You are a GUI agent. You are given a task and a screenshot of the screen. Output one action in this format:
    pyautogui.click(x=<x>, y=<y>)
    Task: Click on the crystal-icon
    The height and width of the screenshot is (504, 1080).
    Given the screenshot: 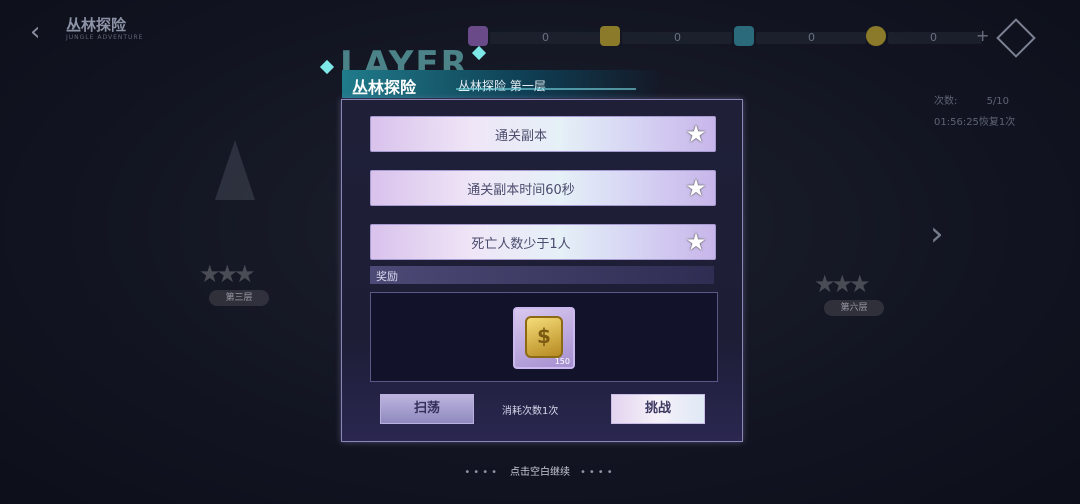 What is the action you would take?
    pyautogui.click(x=744, y=36)
    